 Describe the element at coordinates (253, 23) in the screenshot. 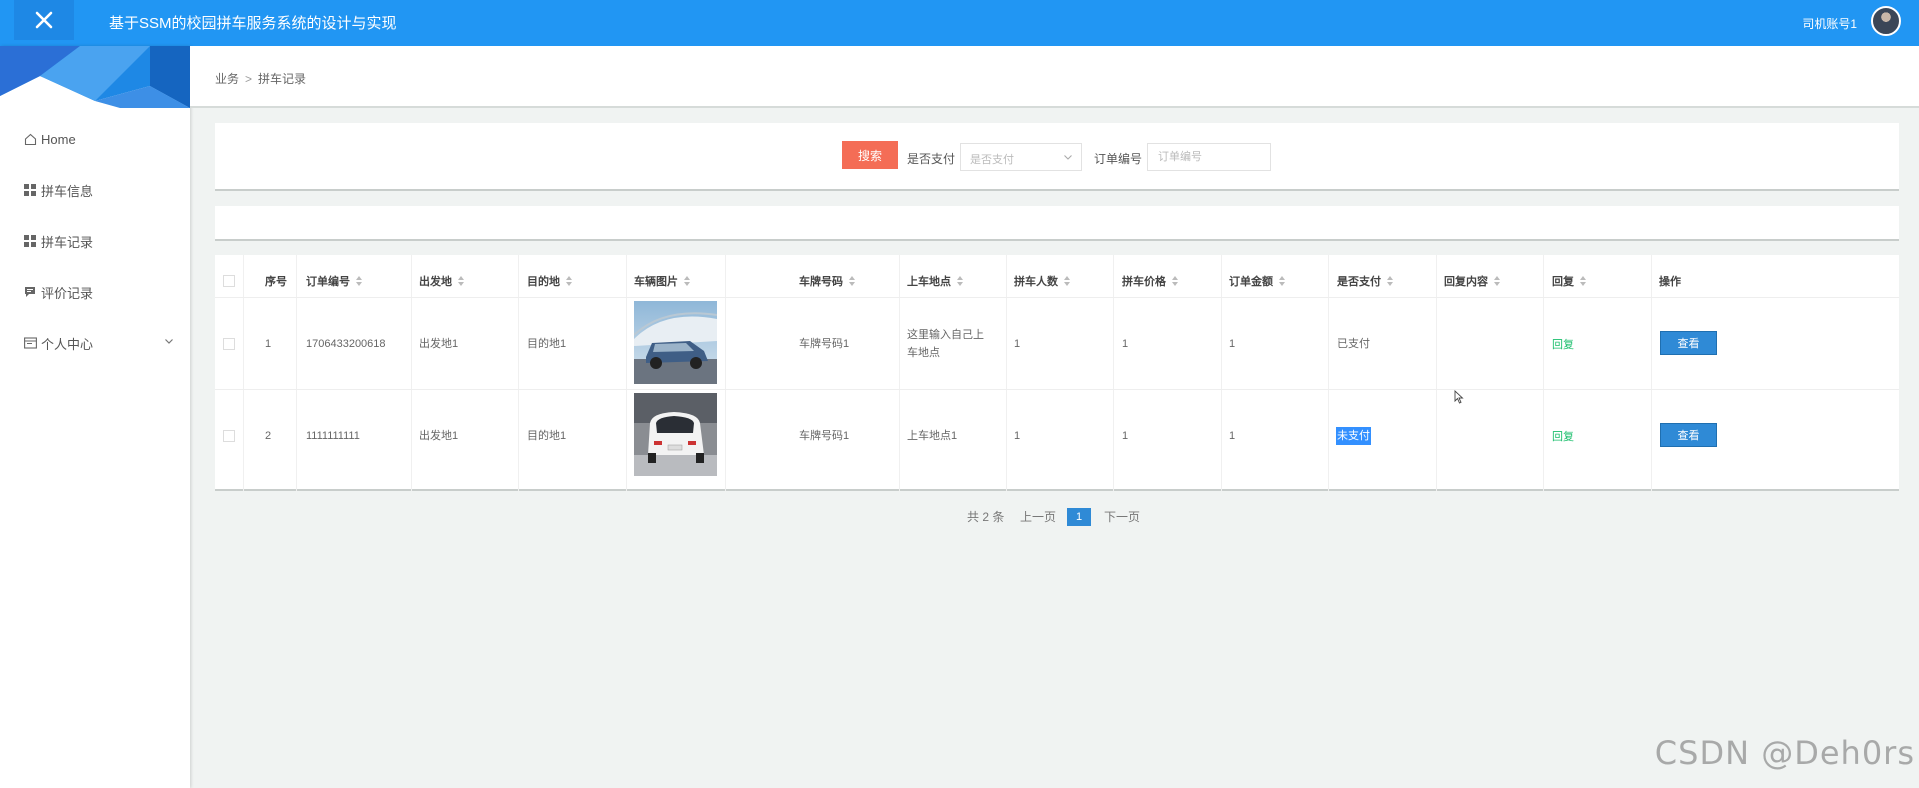

I see `app-title: 基于SSM的校园拼车服务系统的设计与实现` at that location.